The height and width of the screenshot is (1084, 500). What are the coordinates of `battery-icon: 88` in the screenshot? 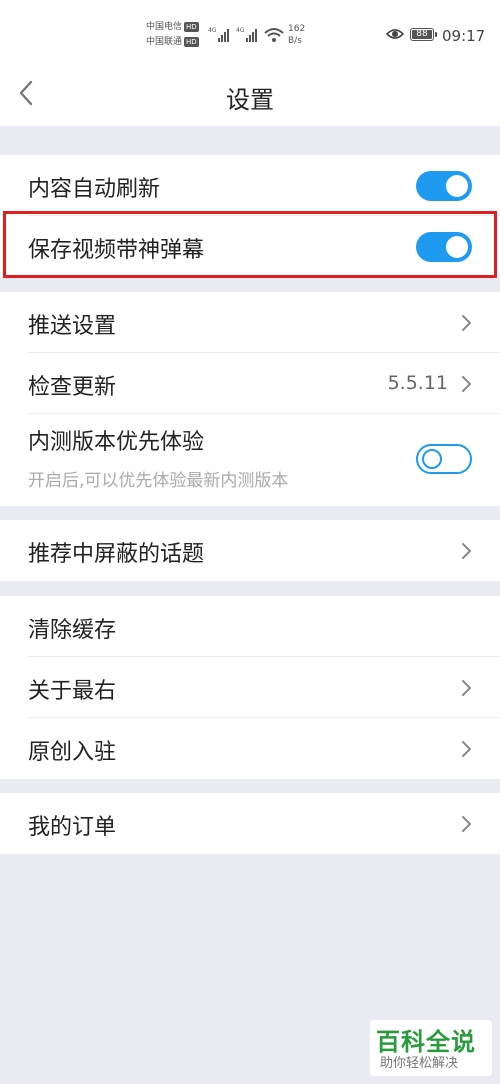 It's located at (423, 34).